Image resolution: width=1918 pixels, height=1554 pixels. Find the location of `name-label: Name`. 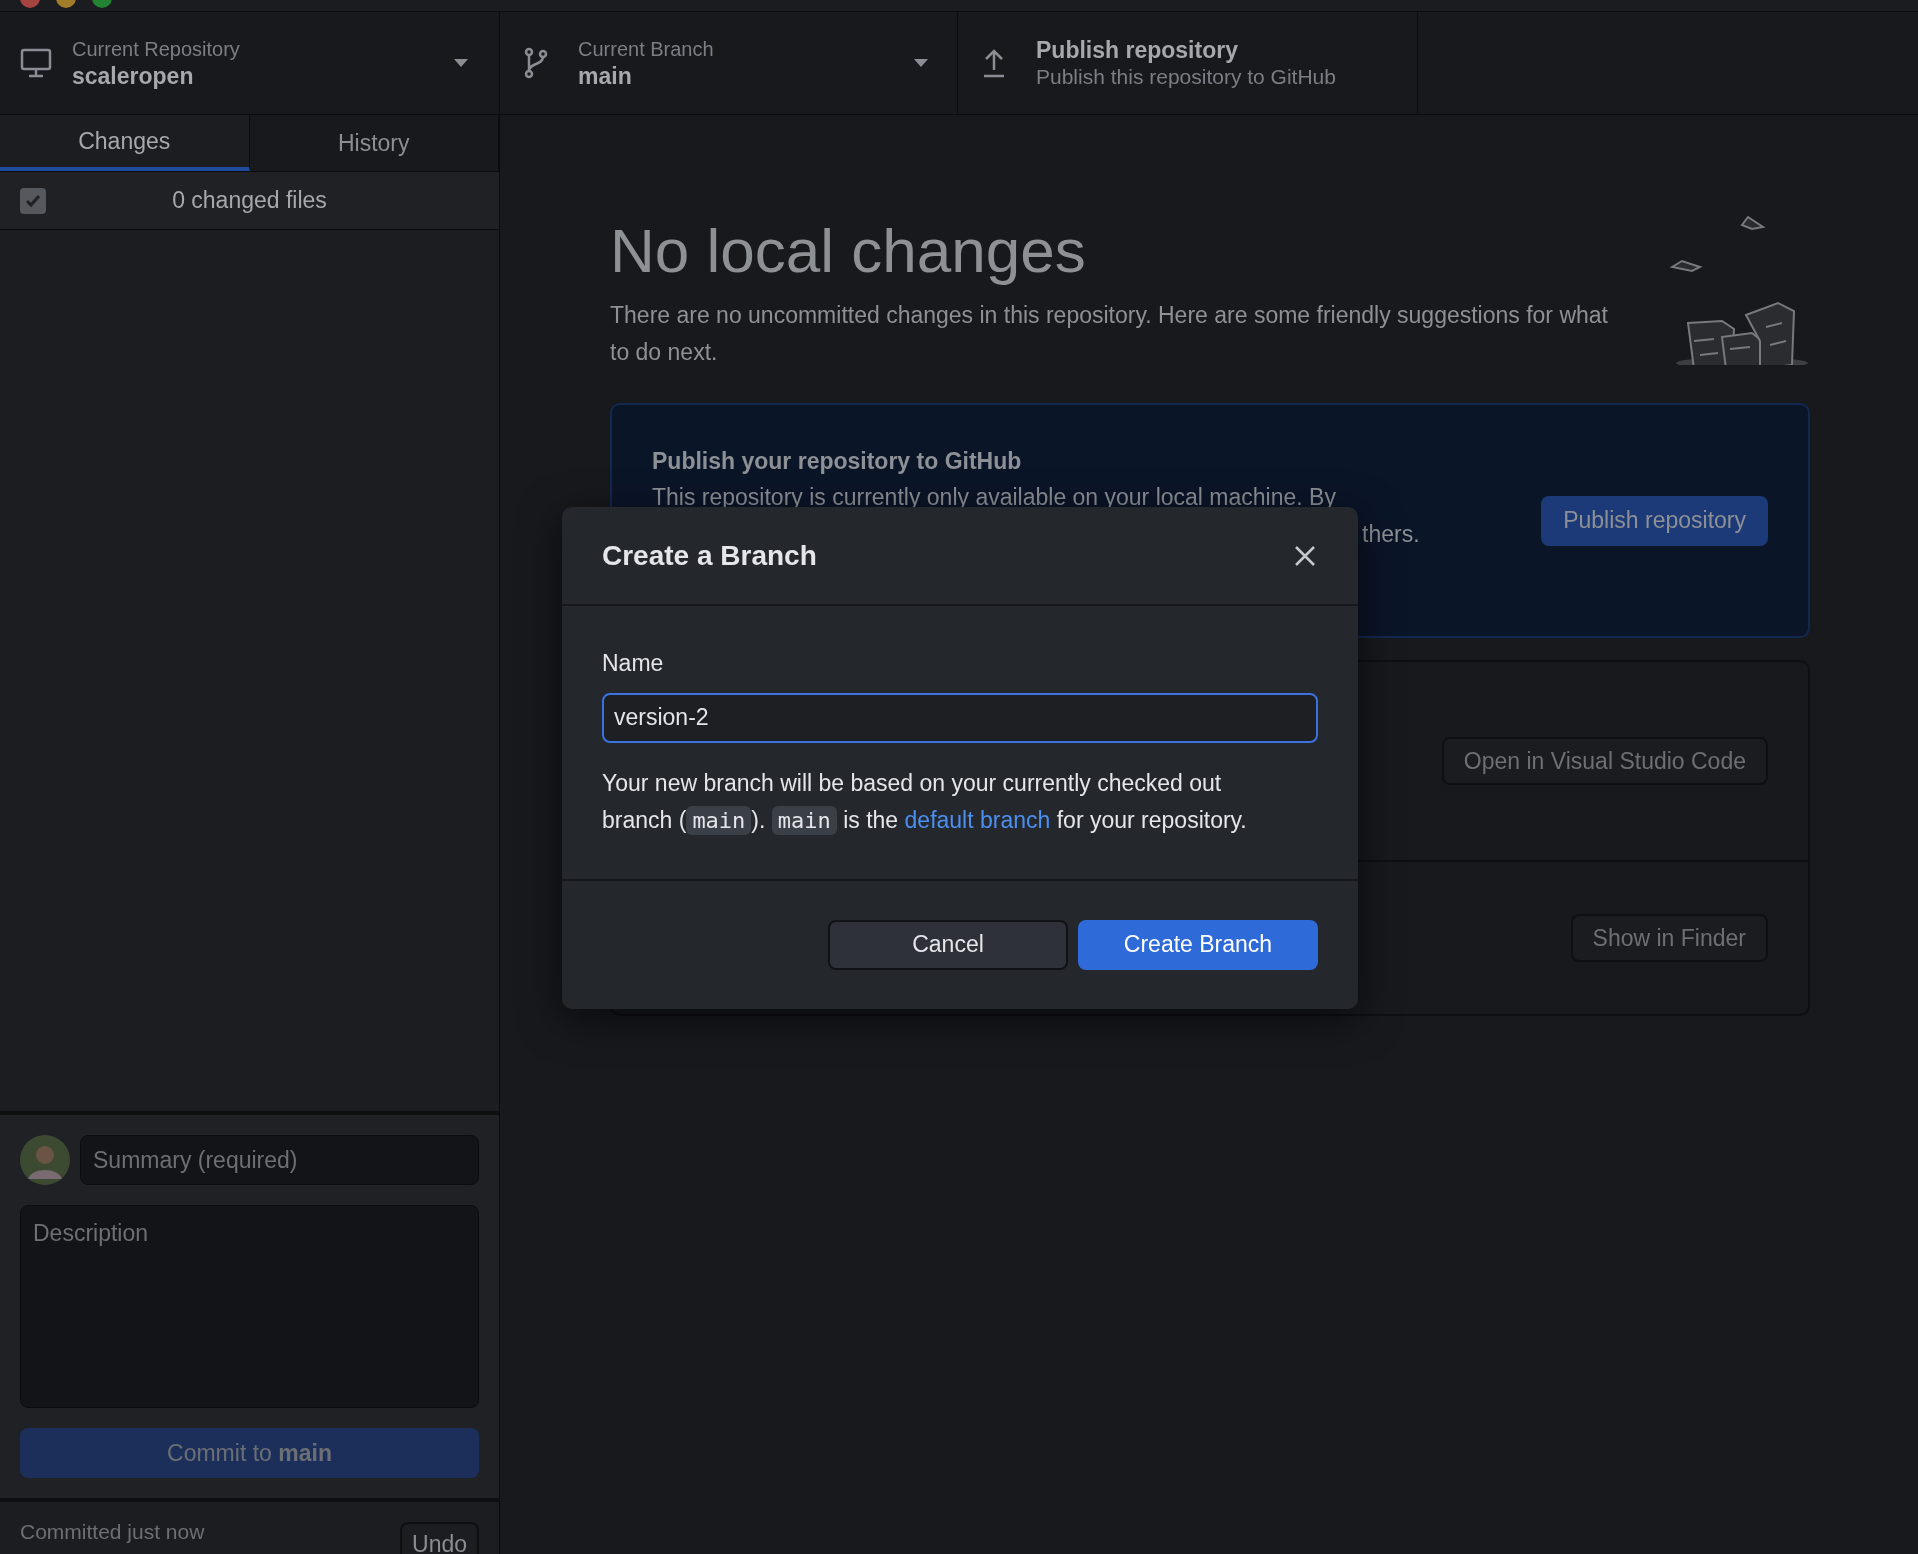

name-label: Name is located at coordinates (633, 663).